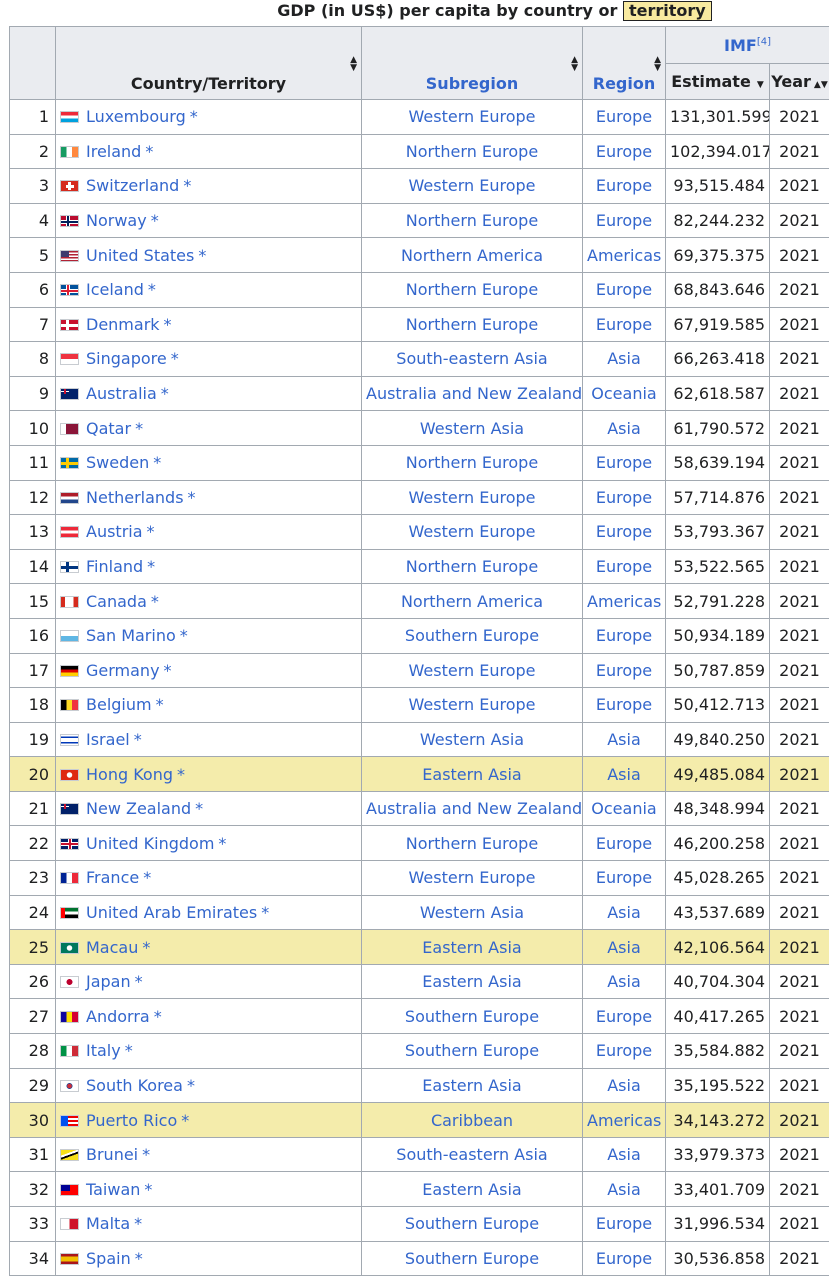  Describe the element at coordinates (799, 82) in the screenshot. I see `year-header: Year▲▼` at that location.